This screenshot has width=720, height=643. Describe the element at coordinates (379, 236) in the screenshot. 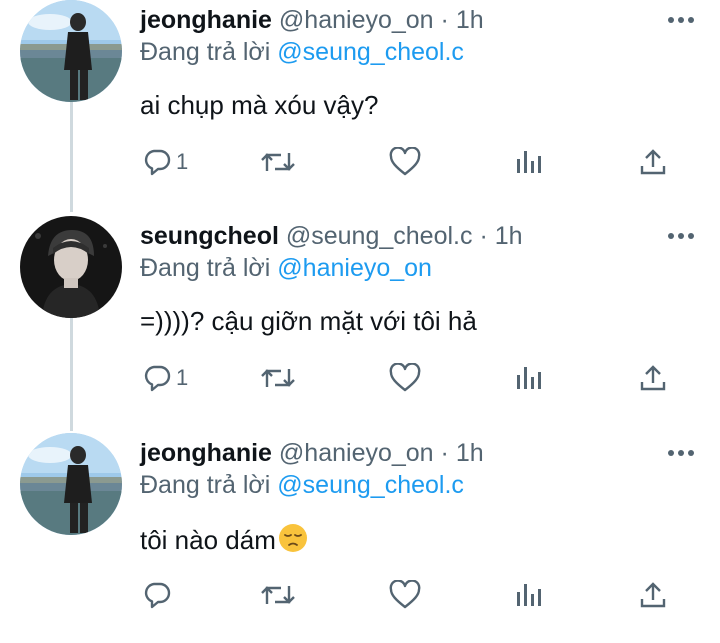

I see `user-handle: @seung_cheol.c` at that location.